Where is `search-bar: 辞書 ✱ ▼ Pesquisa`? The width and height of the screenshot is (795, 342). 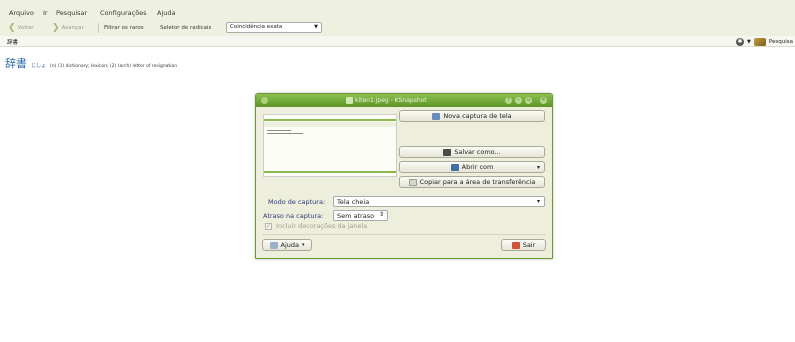
search-bar: 辞書 ✱ ▼ Pesquisa is located at coordinates (397, 41).